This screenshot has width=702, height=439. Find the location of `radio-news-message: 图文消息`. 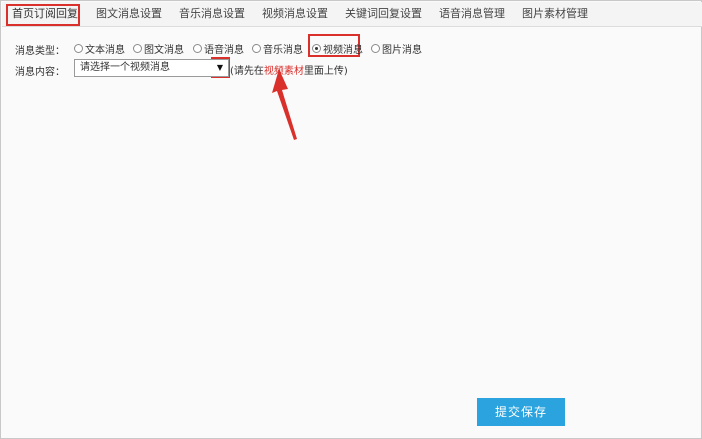

radio-news-message: 图文消息 is located at coordinates (158, 48).